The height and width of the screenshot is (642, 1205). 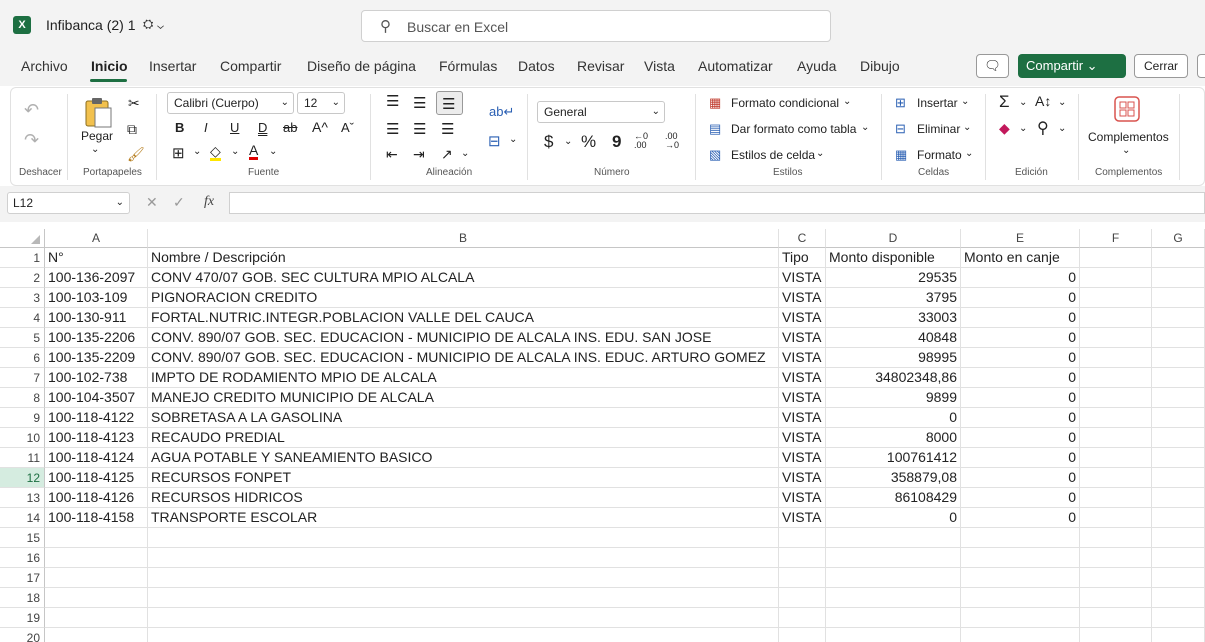 I want to click on italic-button: I, so click(x=206, y=127).